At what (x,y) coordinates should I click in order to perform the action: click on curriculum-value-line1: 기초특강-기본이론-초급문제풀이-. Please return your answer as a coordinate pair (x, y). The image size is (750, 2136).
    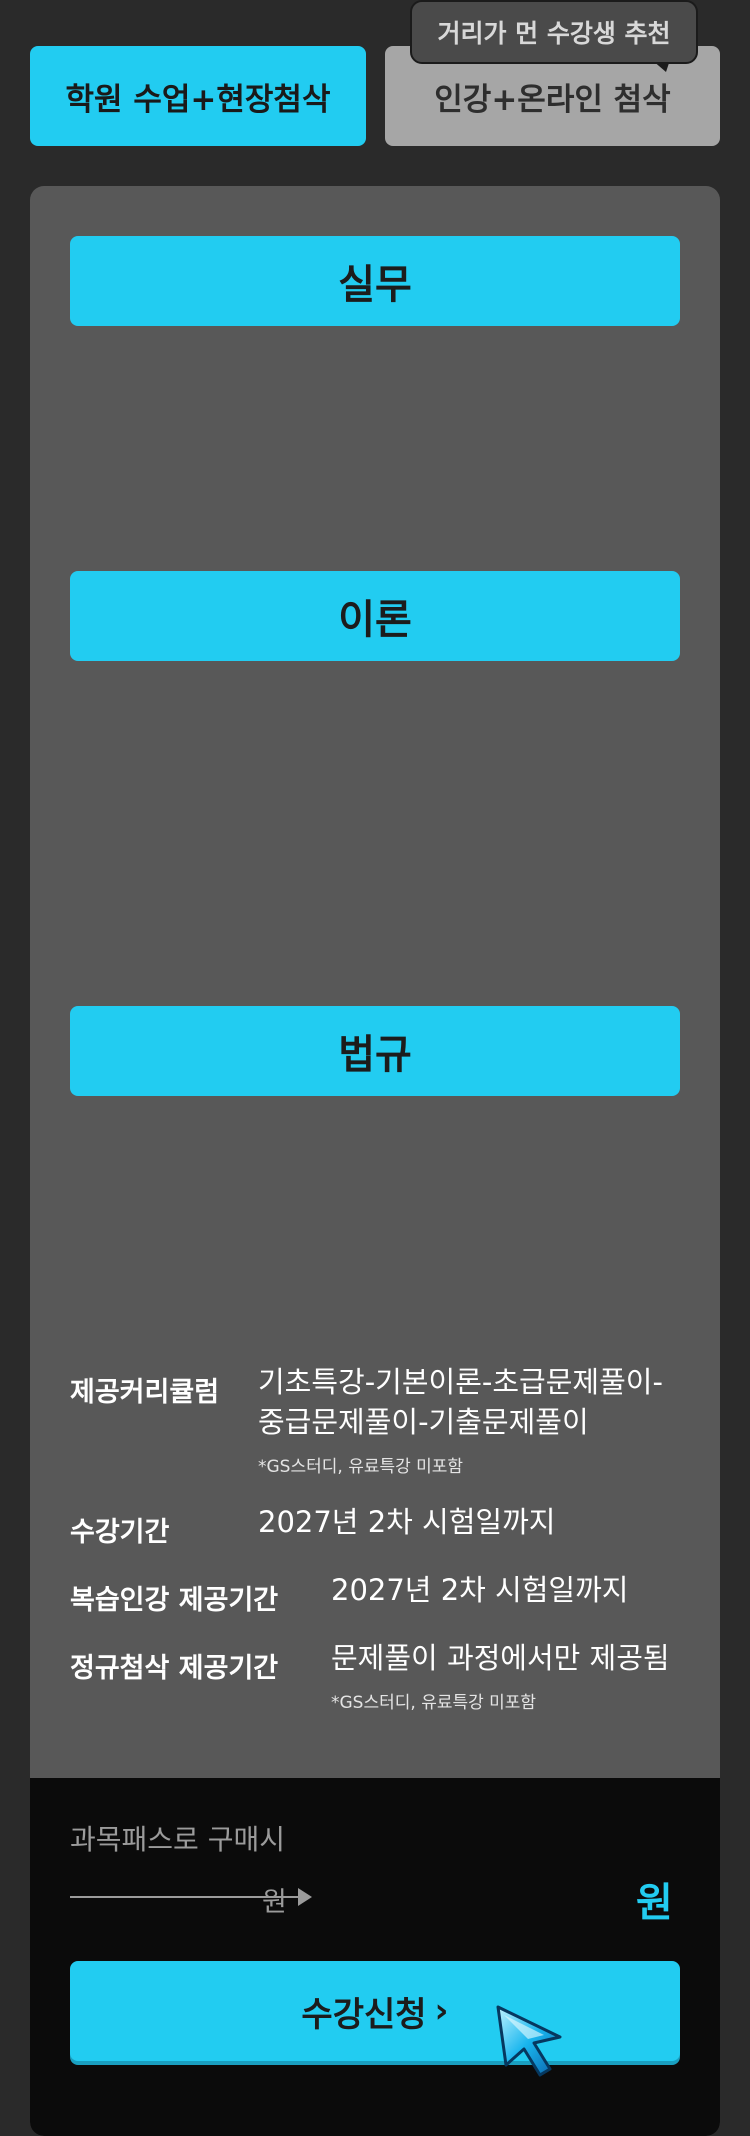
    Looking at the image, I should click on (460, 1382).